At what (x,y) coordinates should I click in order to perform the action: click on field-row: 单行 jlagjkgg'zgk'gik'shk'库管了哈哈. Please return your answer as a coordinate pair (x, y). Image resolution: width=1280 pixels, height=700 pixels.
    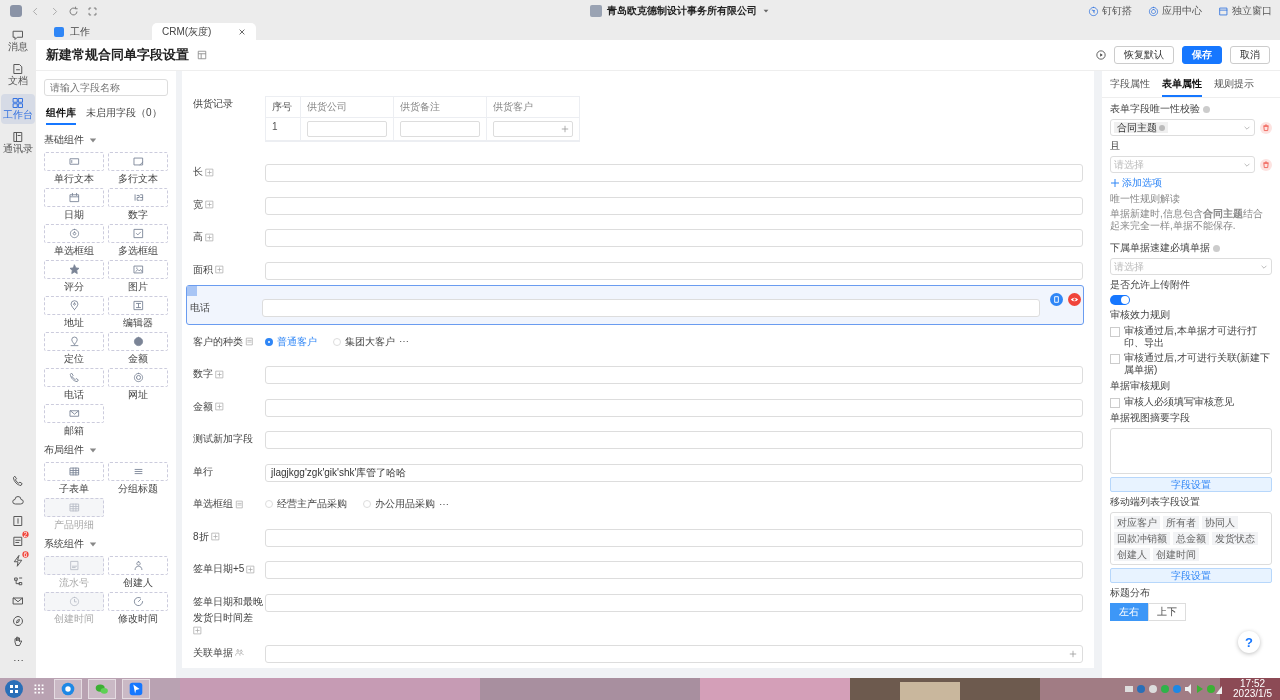
    Looking at the image, I should click on (635, 470).